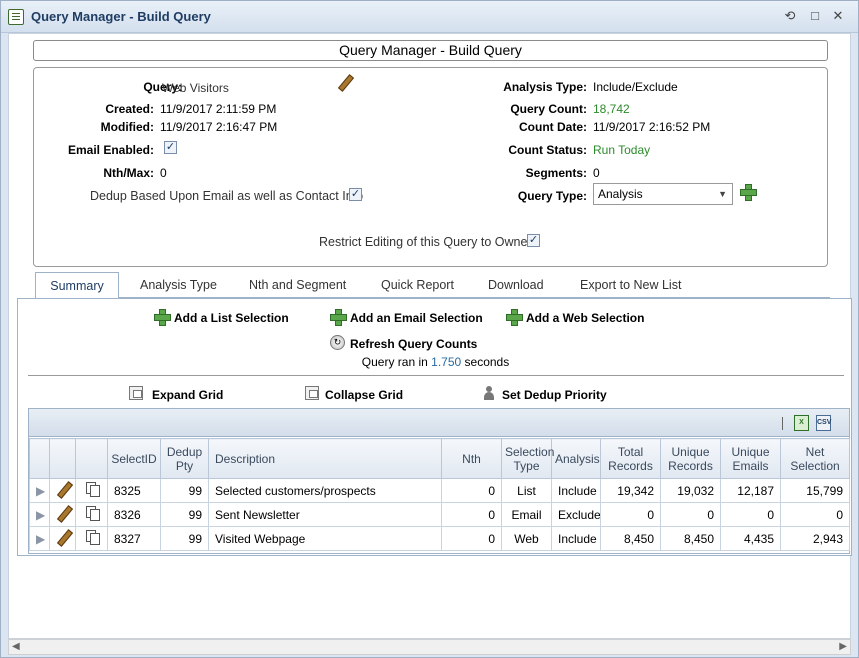 This screenshot has height=658, width=859. Describe the element at coordinates (750, 490) in the screenshot. I see `cell-unique-emails: 12,187` at that location.